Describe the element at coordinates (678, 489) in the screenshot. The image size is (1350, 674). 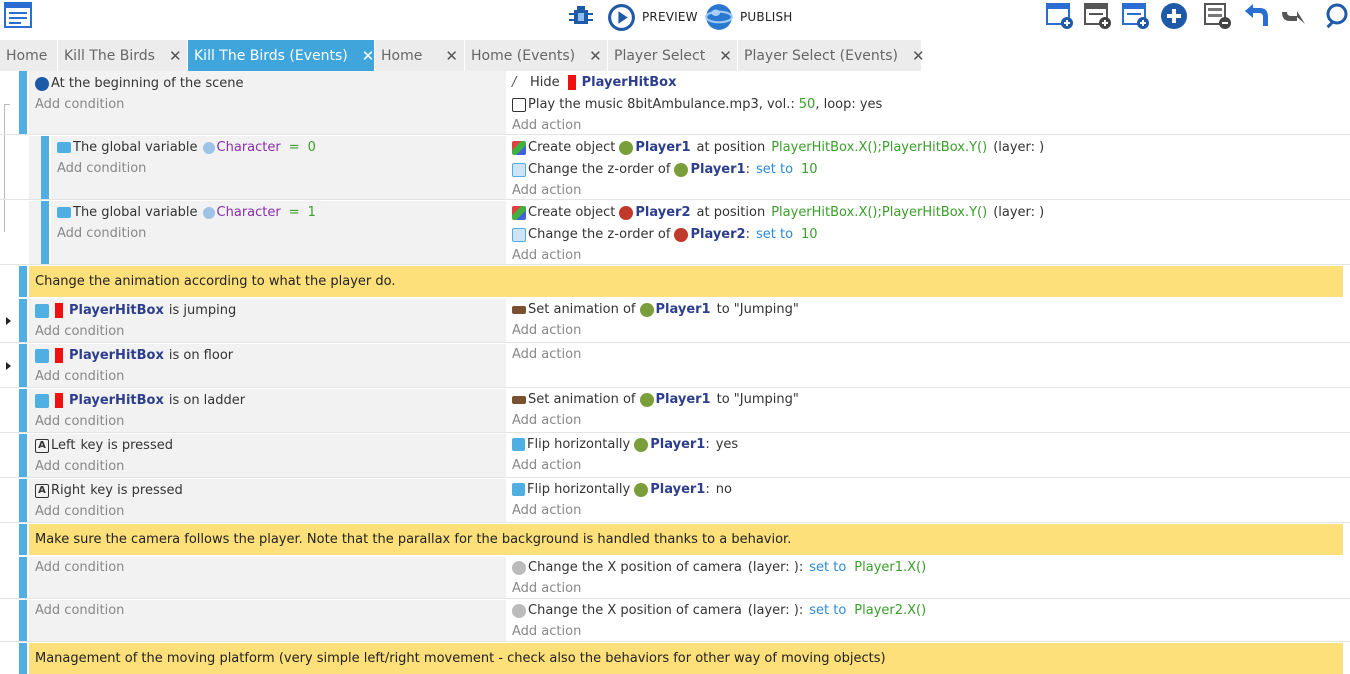
I see `object-name: Player1` at that location.